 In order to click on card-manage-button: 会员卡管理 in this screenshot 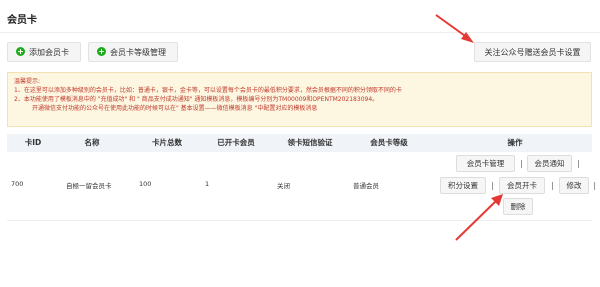, I will do `click(485, 163)`.